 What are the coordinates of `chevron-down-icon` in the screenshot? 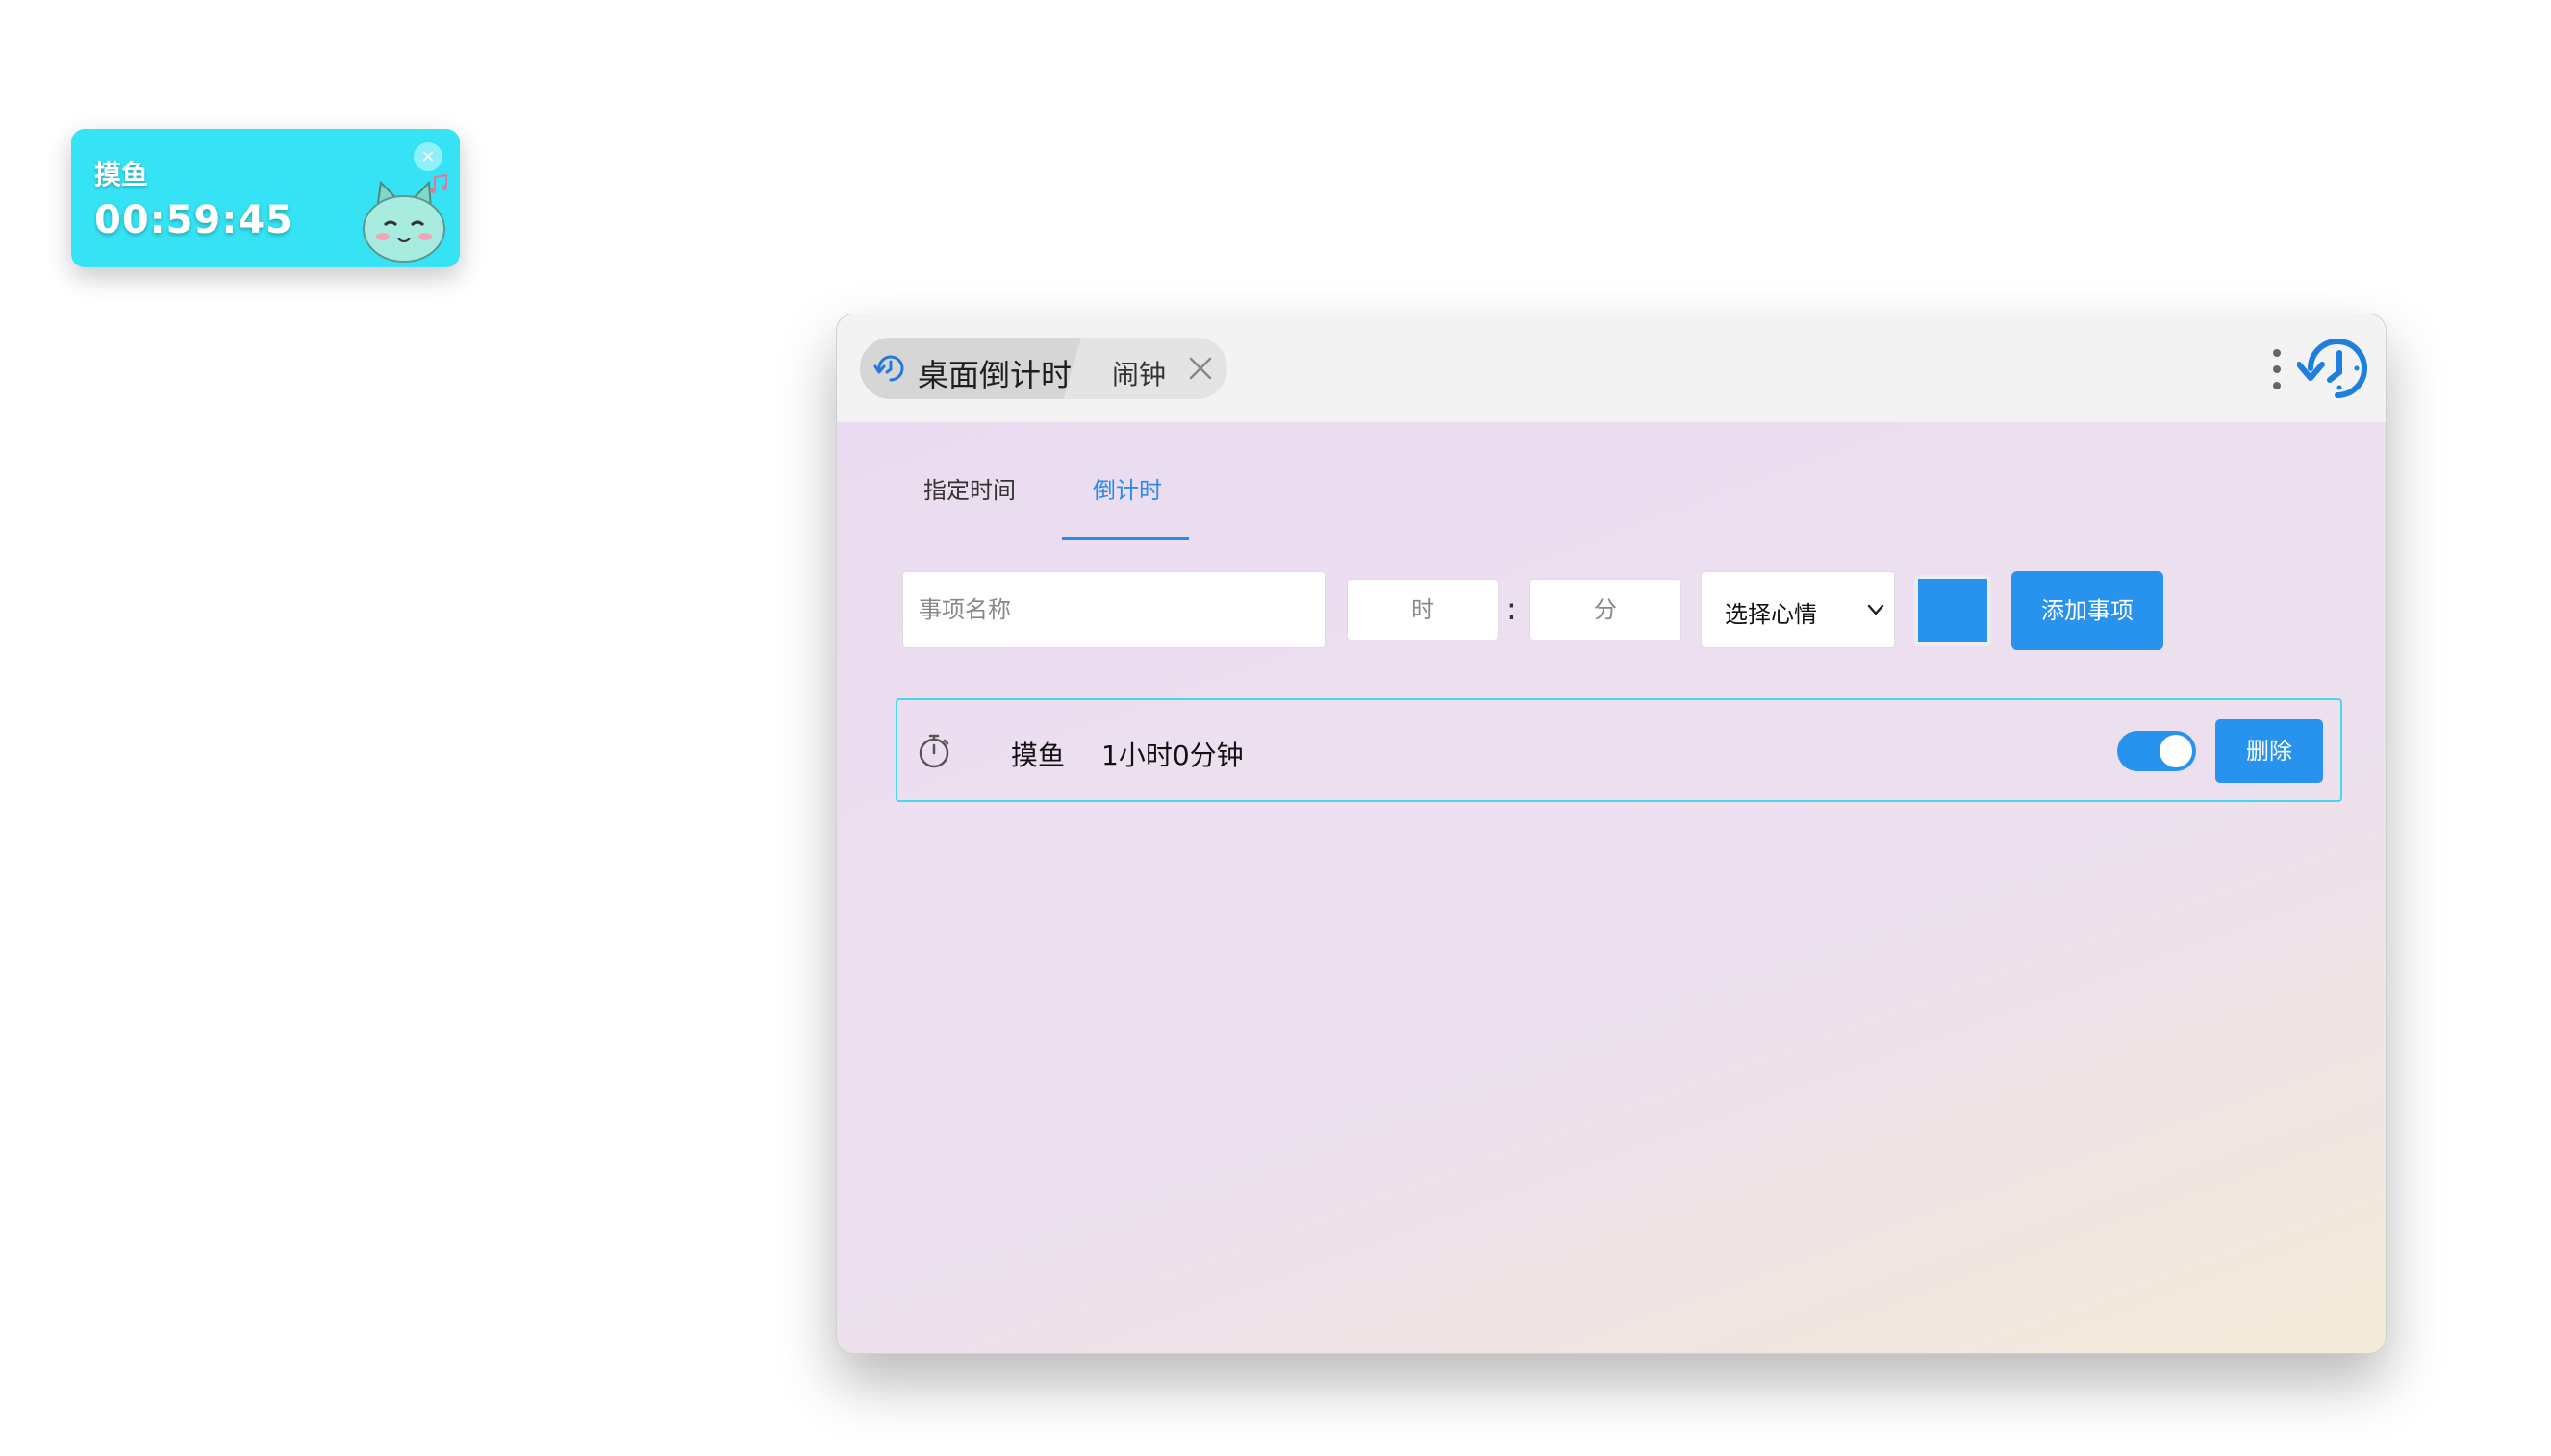 It's located at (1875, 609).